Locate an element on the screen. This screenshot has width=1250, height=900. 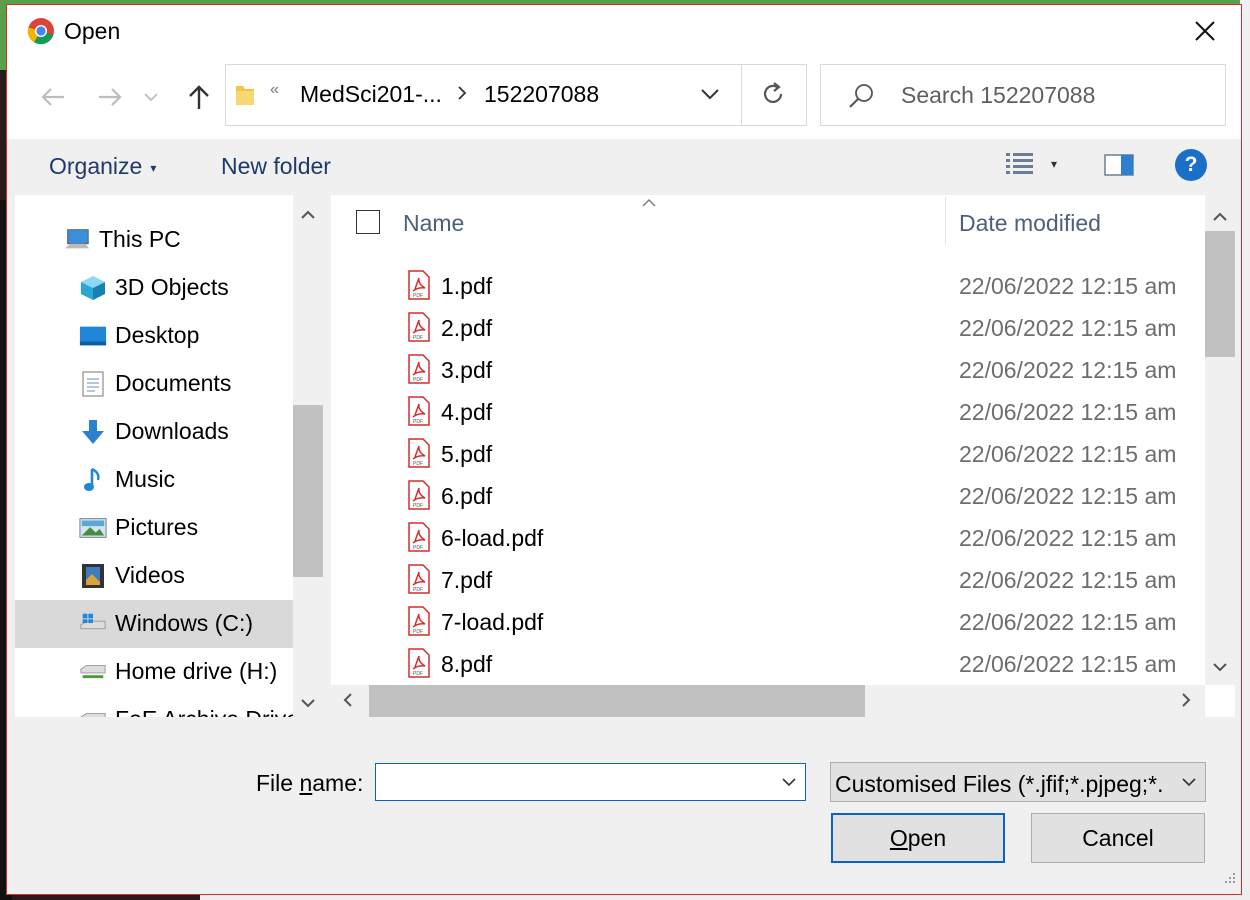
sidebar-item-label: FoE Archive Drive is located at coordinates (204, 711).